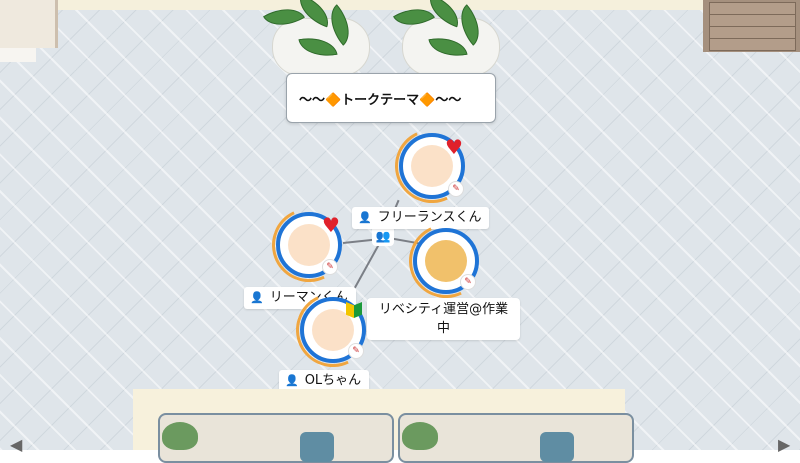  I want to click on top-wall, so click(400, 5).